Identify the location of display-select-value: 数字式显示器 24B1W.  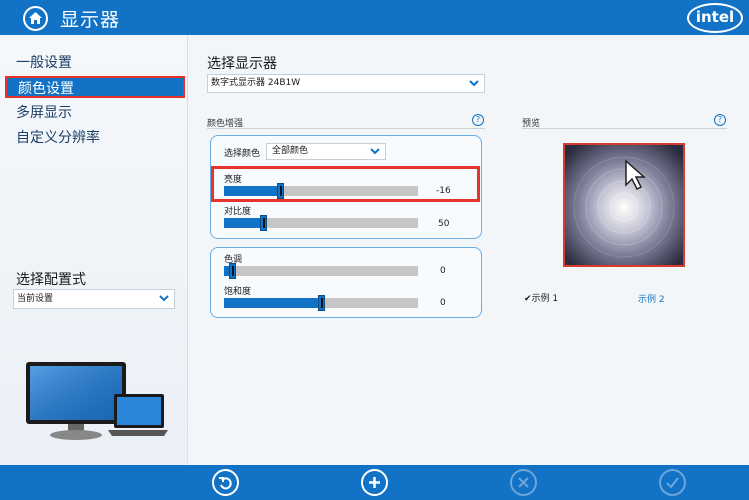
(256, 83).